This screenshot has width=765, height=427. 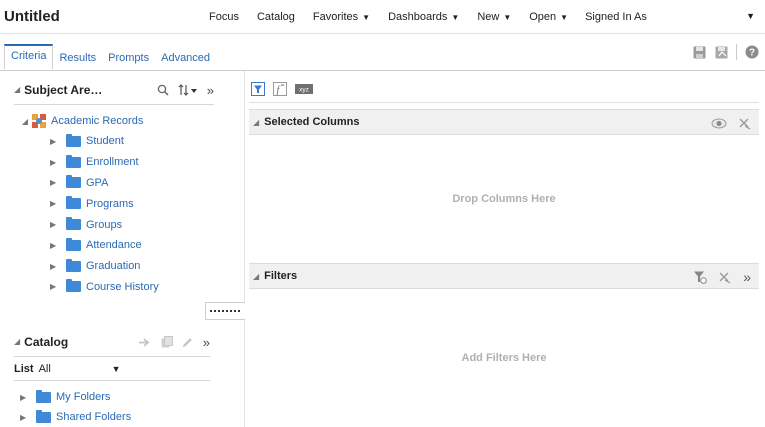 What do you see at coordinates (281, 276) in the screenshot?
I see `filters-title: Filters` at bounding box center [281, 276].